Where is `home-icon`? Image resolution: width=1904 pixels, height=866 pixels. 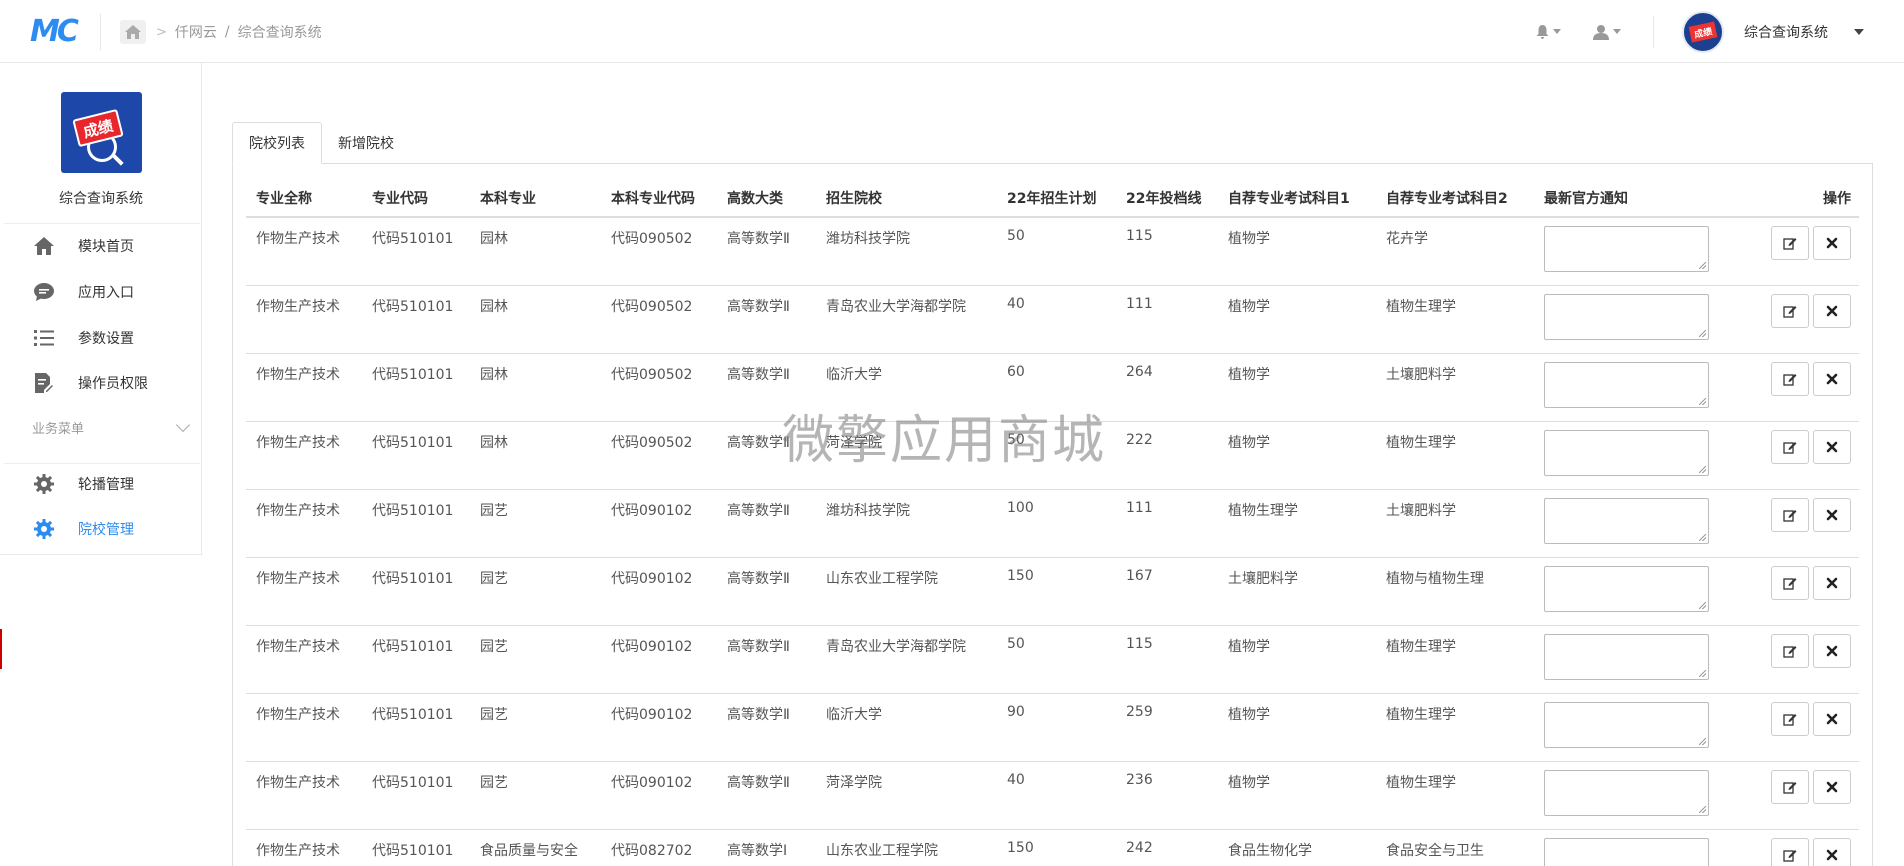
home-icon is located at coordinates (133, 32).